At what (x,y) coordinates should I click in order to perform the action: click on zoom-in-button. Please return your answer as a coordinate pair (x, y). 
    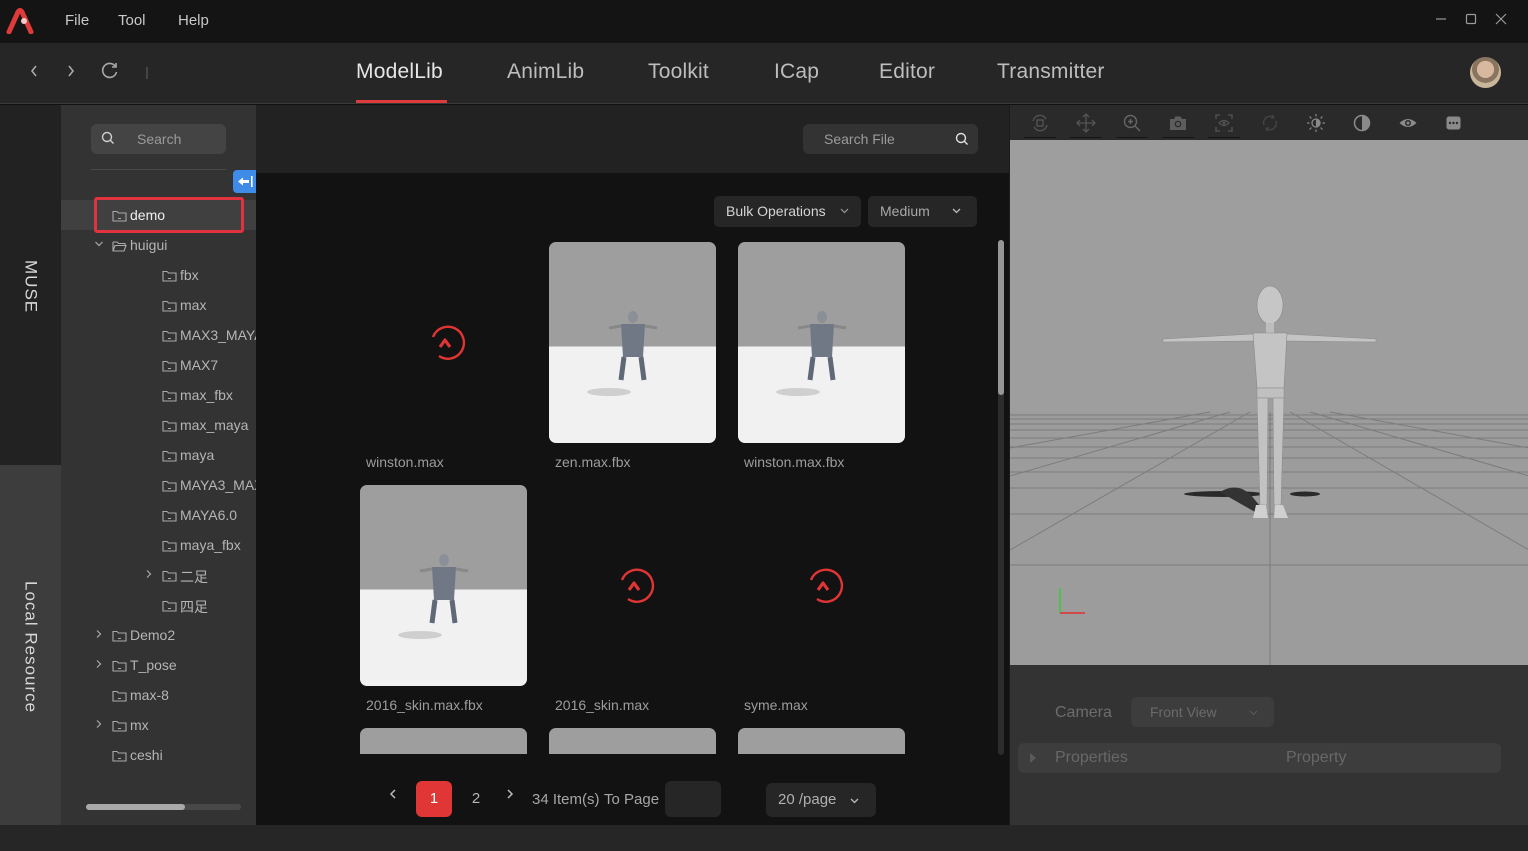
    Looking at the image, I should click on (1132, 124).